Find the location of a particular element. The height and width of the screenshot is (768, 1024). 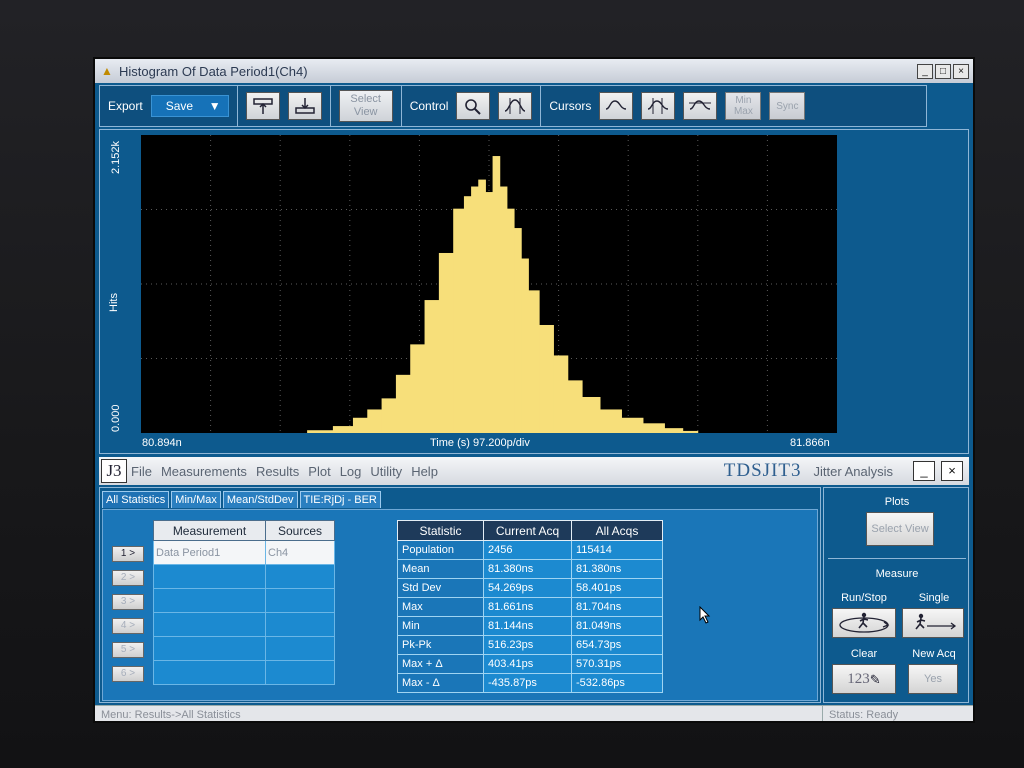

clear-button: 123 ✎ is located at coordinates (864, 679).